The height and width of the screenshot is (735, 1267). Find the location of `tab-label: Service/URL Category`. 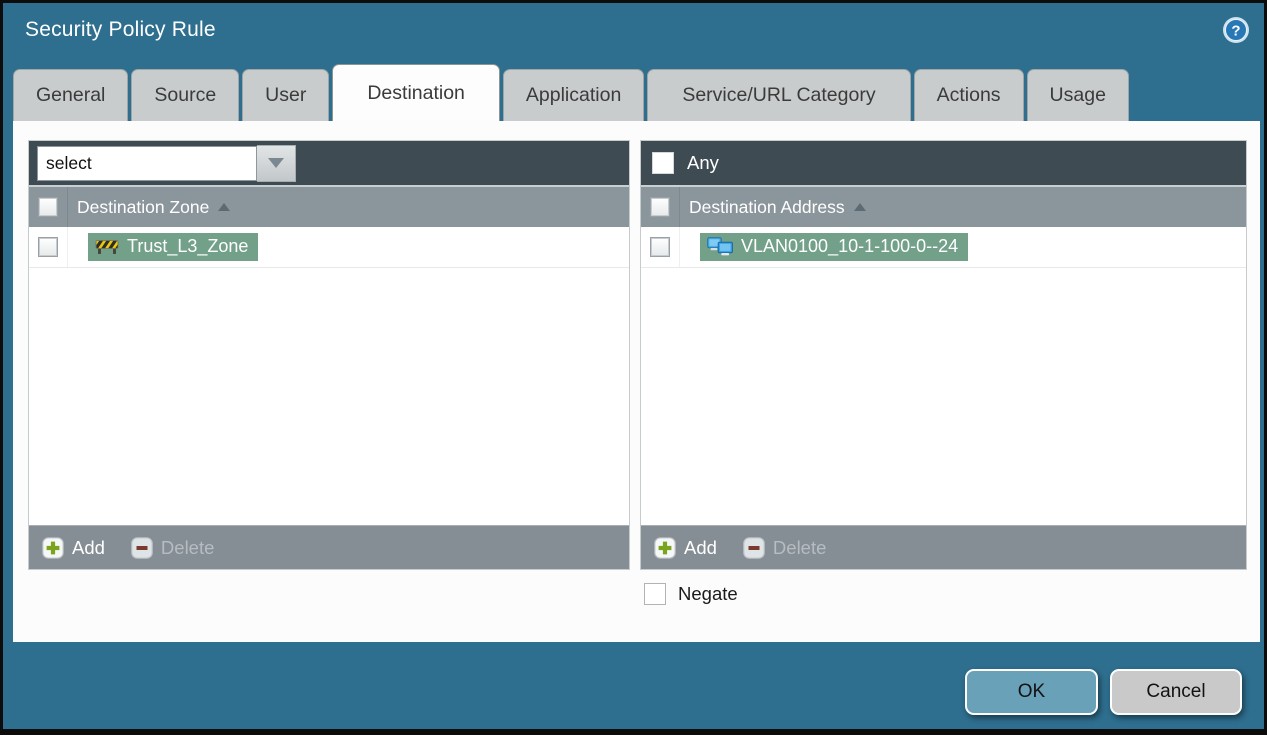

tab-label: Service/URL Category is located at coordinates (779, 95).